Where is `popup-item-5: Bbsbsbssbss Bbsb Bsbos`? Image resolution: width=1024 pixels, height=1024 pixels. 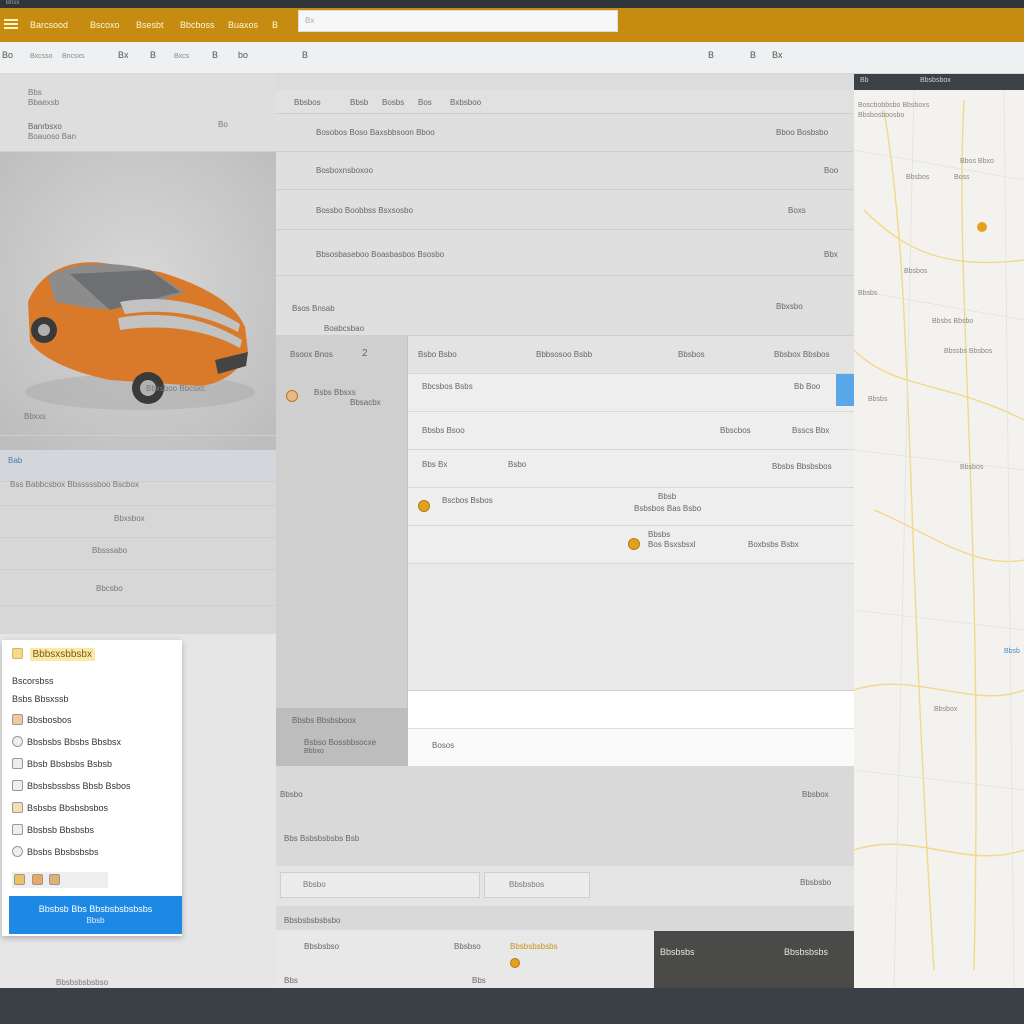 popup-item-5: Bbsbsbssbss Bbsb Bsbos is located at coordinates (71, 785).